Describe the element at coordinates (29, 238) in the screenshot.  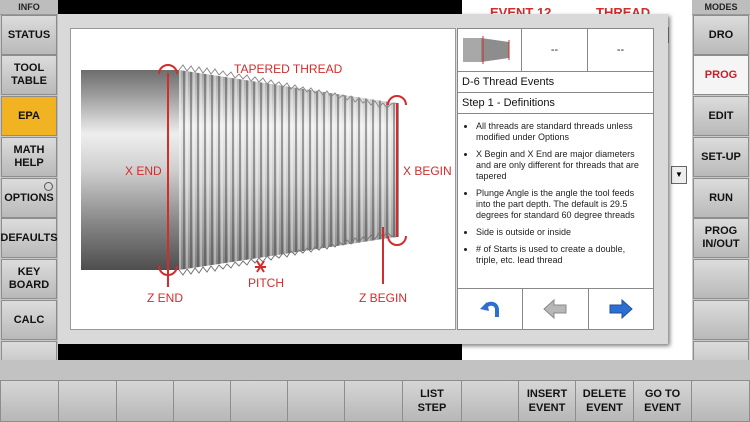
I see `defaults-button: DEFAULTS` at that location.